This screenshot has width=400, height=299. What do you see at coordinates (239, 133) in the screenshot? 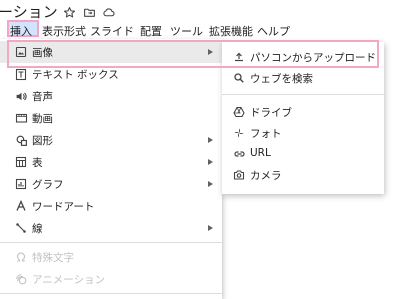
I see `photos-icon` at bounding box center [239, 133].